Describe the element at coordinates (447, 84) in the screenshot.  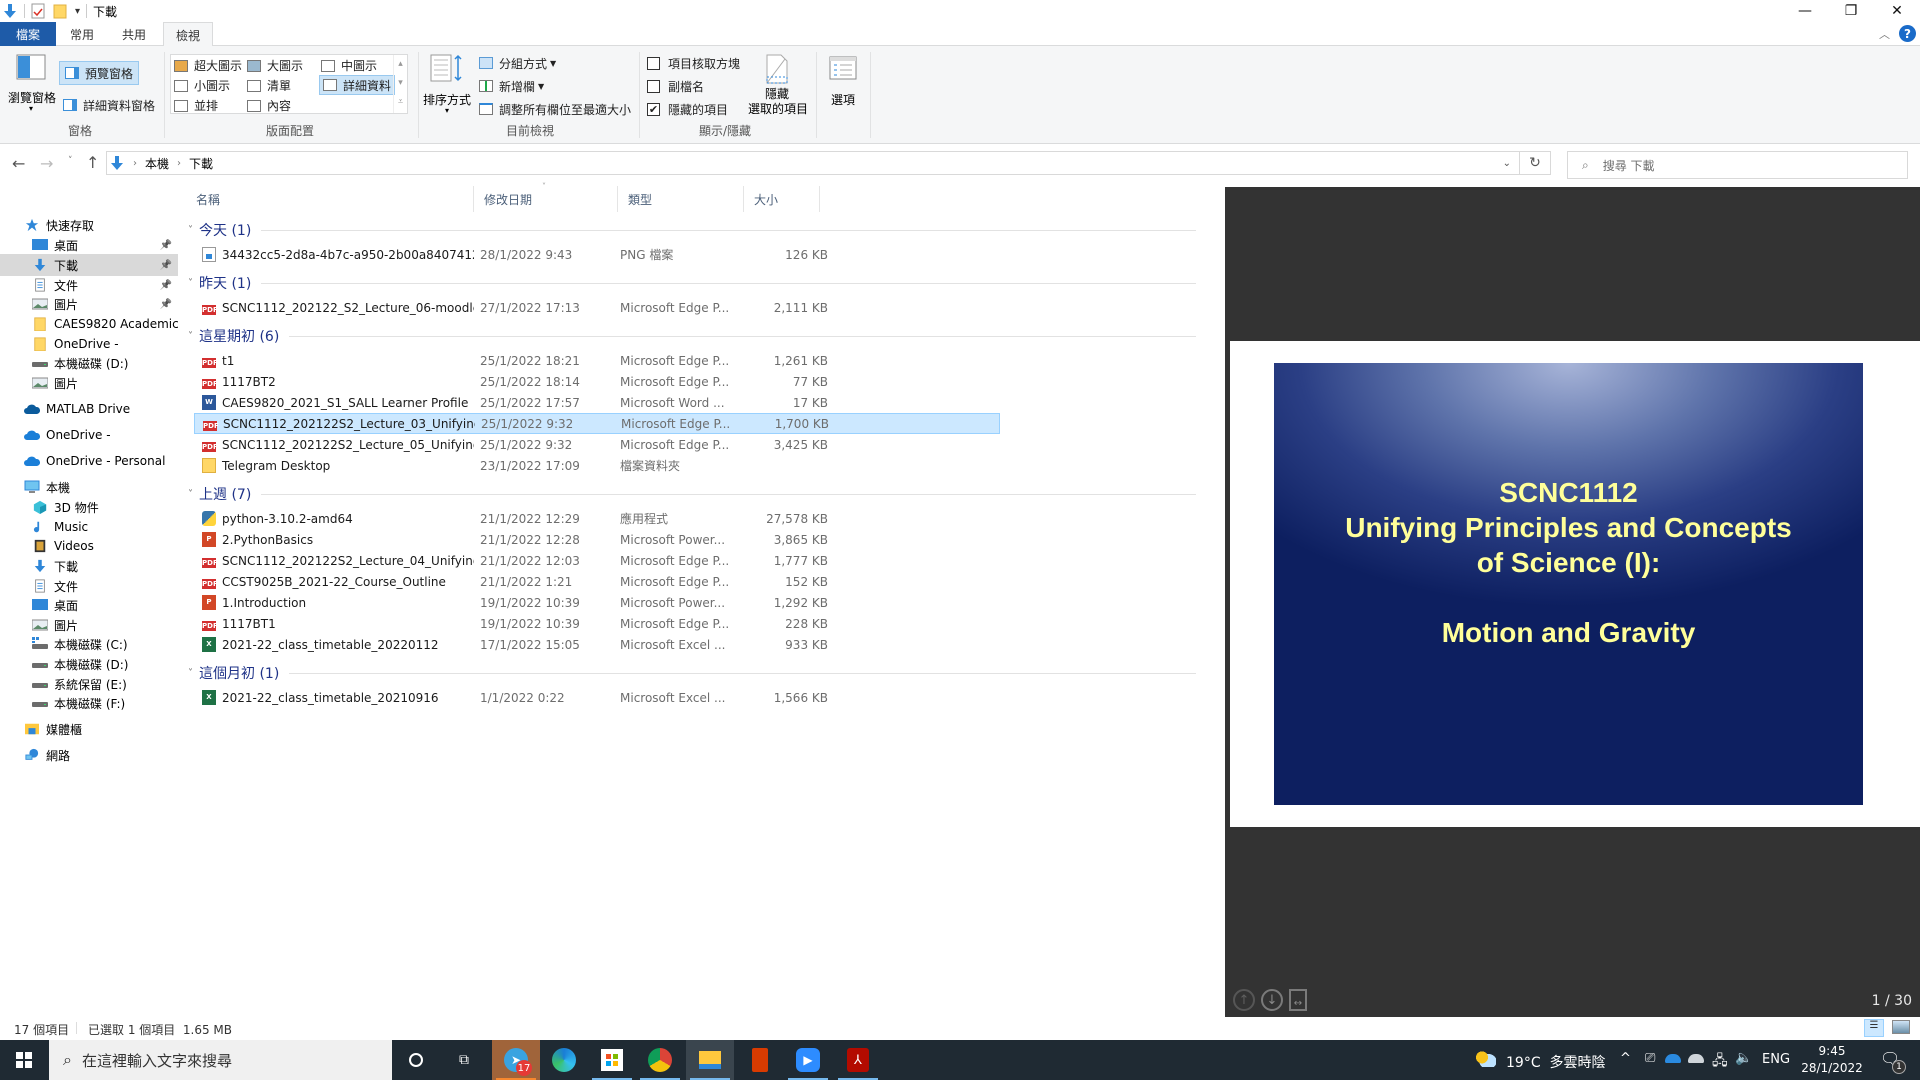
I see `sort-by-button: 排序方式 ▾` at that location.